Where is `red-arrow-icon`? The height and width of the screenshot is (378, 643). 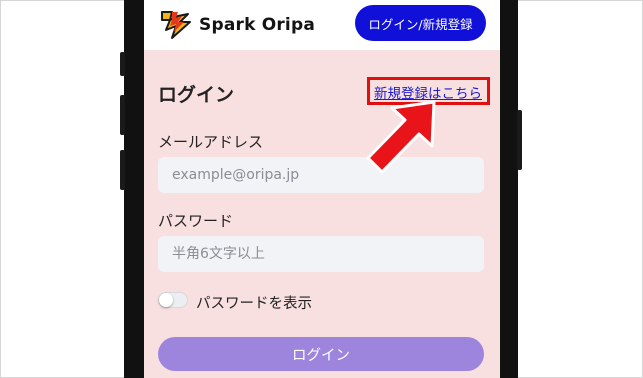 red-arrow-icon is located at coordinates (401, 137).